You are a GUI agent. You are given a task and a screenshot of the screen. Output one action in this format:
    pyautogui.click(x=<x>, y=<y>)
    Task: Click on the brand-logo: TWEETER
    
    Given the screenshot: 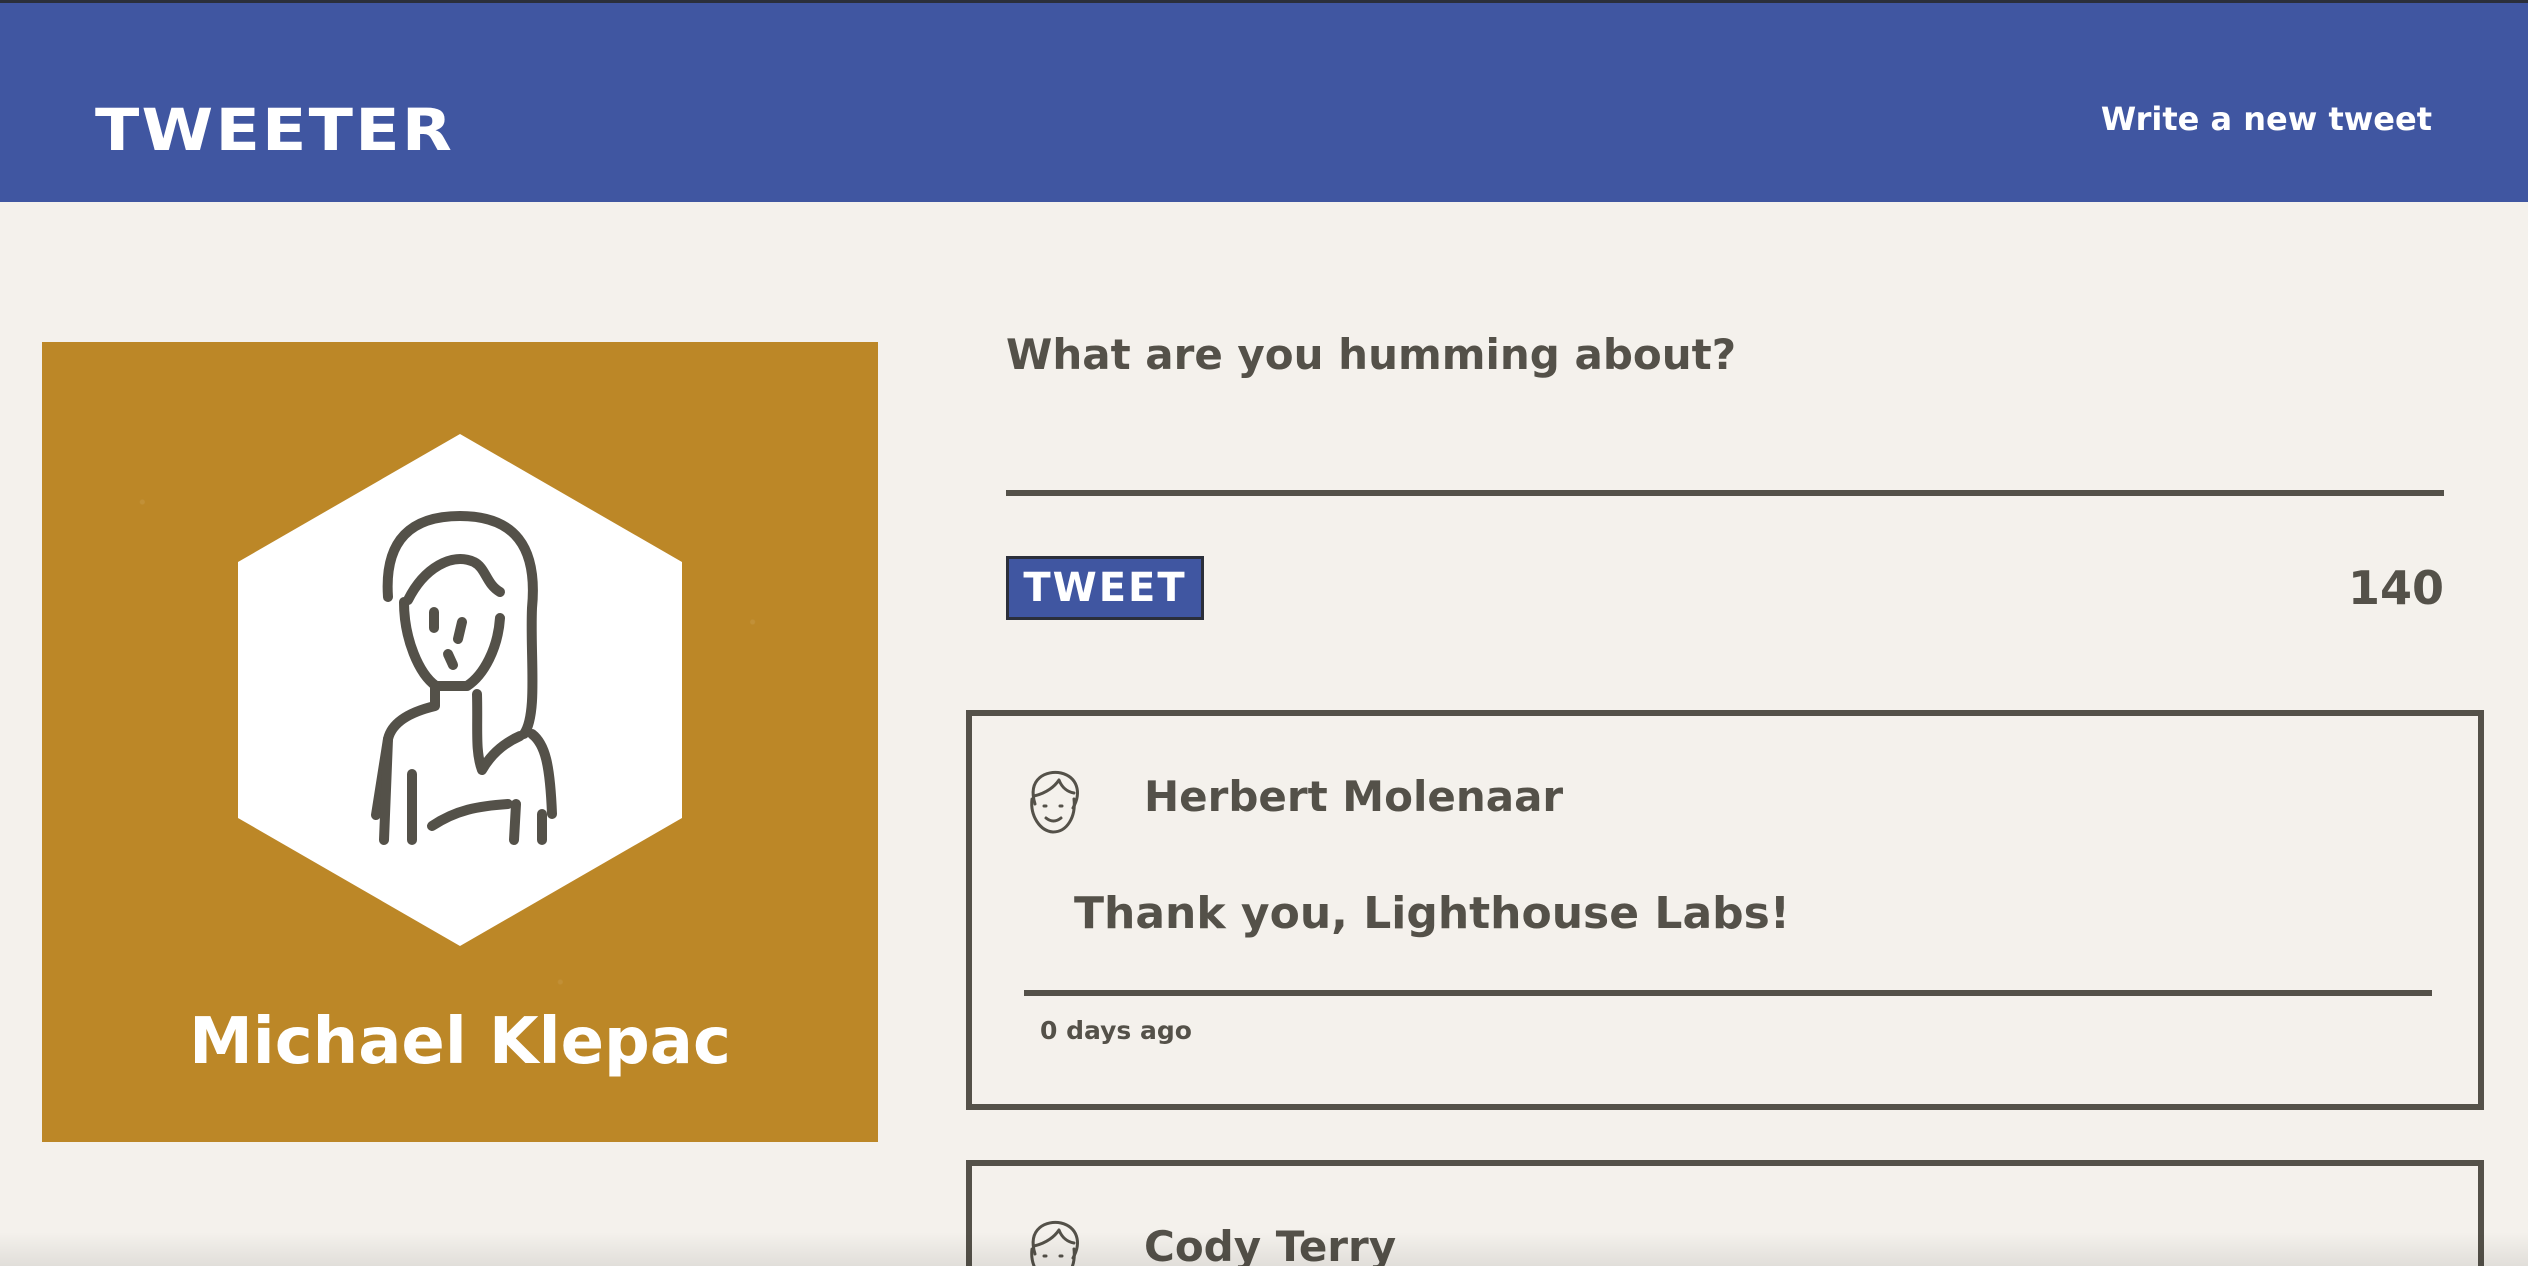 What is the action you would take?
    pyautogui.click(x=274, y=130)
    